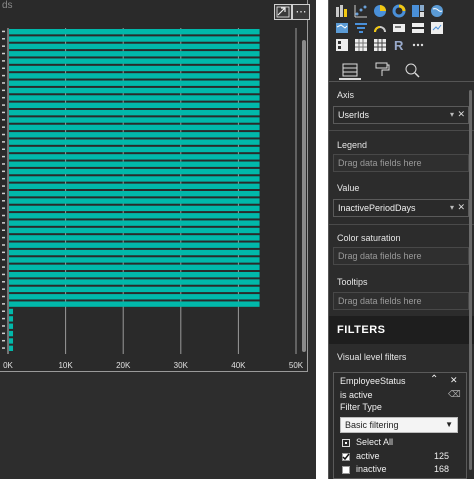  I want to click on eraser-icon: ⌫, so click(454, 394).